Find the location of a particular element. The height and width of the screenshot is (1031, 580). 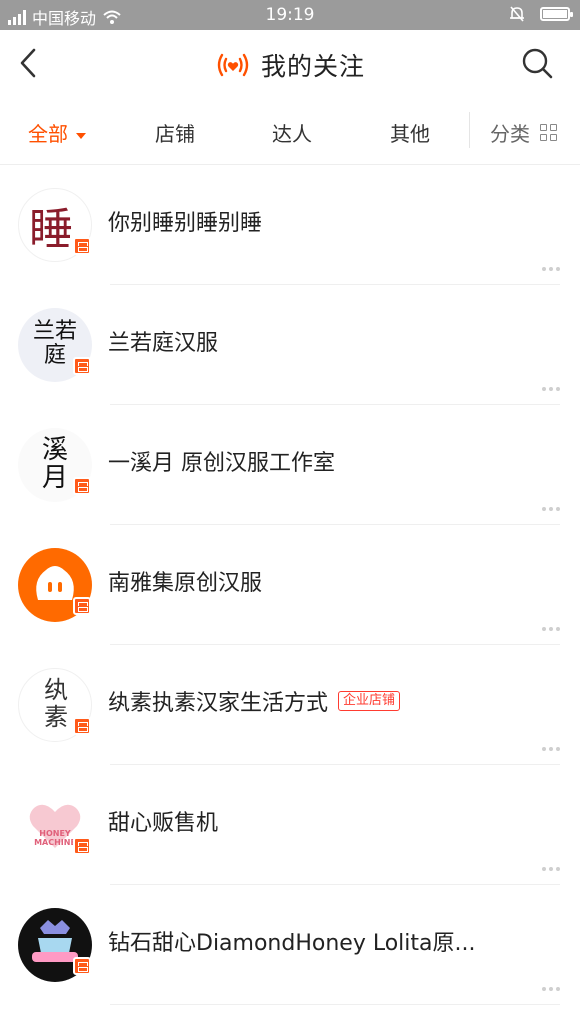

shop-name: 甜心贩售机 is located at coordinates (163, 821).